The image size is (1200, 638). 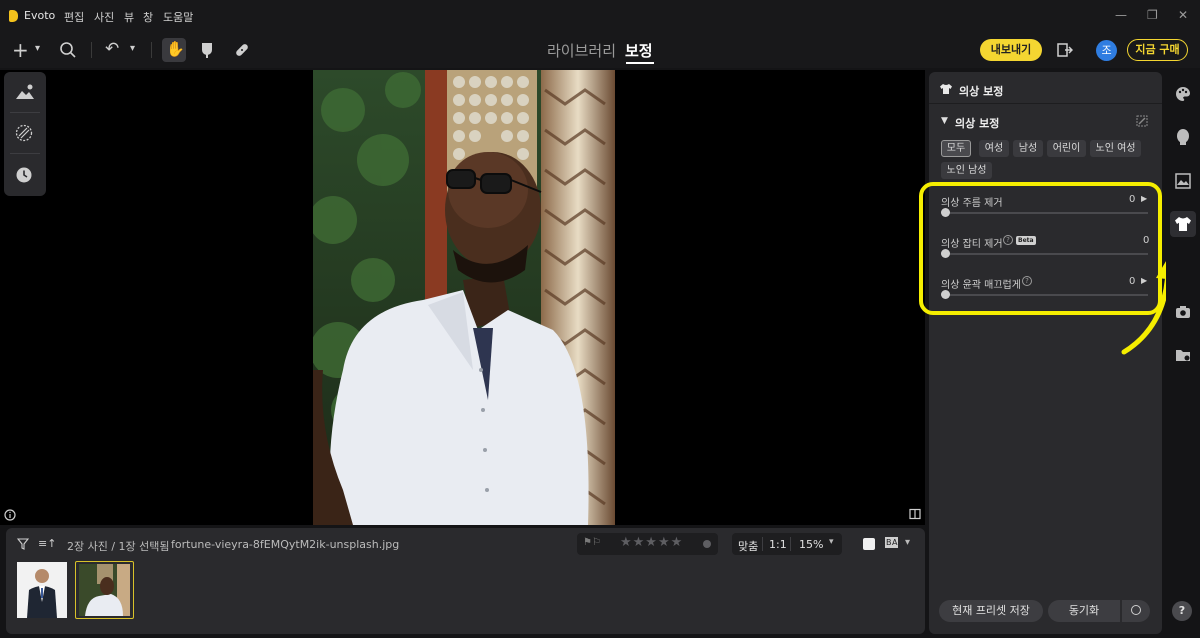 I want to click on chevron-down-icon: ▾, so click(x=37, y=48).